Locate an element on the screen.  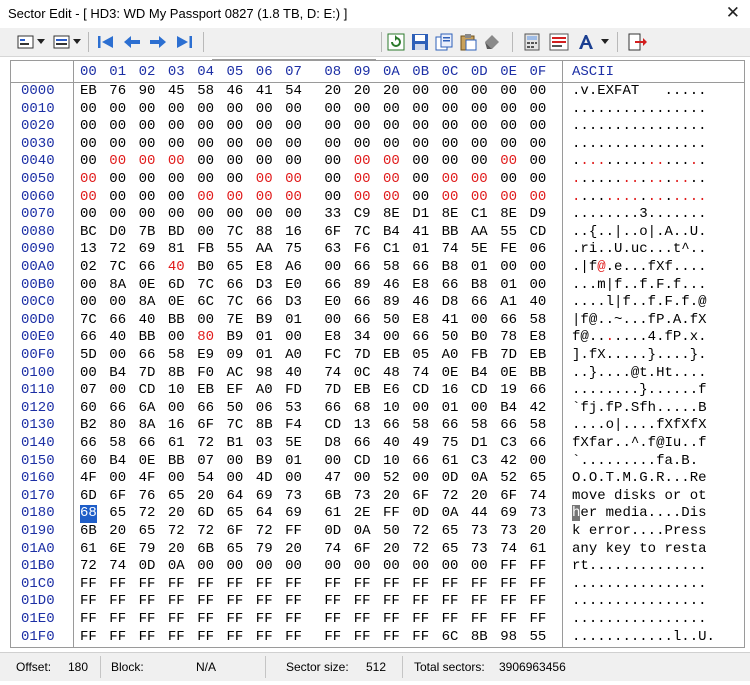
hex-byte: 44 is located at coordinates (479, 514).